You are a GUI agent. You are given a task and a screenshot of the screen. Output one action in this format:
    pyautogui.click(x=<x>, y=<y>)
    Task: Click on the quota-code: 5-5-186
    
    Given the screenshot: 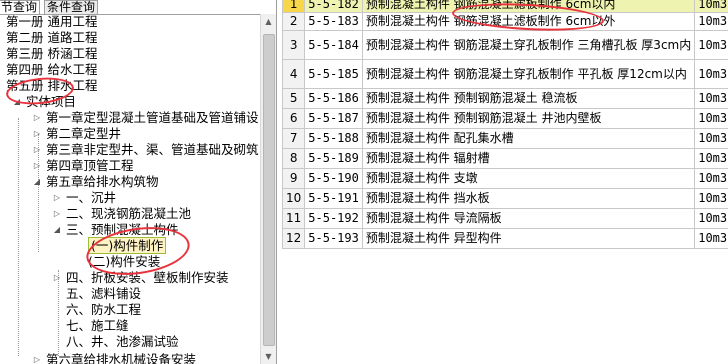 What is the action you would take?
    pyautogui.click(x=333, y=98)
    